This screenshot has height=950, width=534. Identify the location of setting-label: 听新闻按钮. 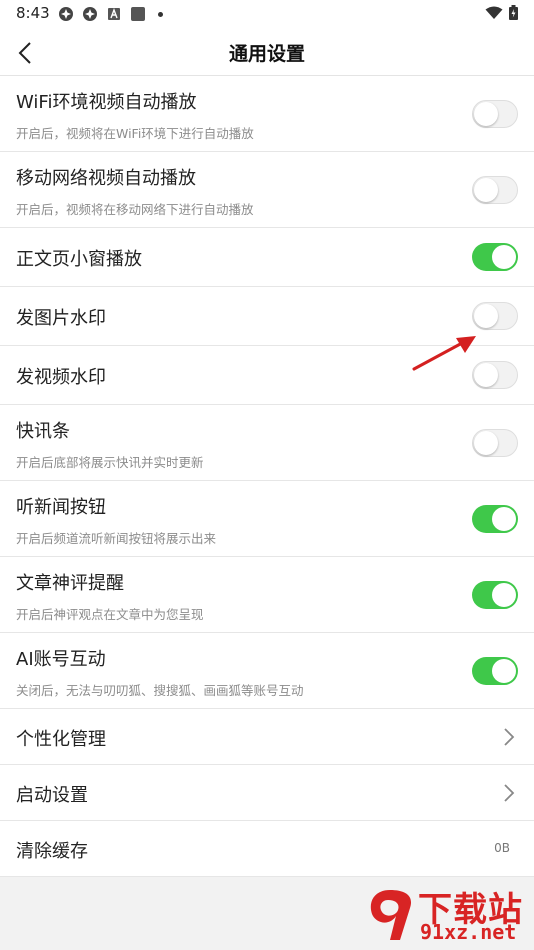
(61, 507).